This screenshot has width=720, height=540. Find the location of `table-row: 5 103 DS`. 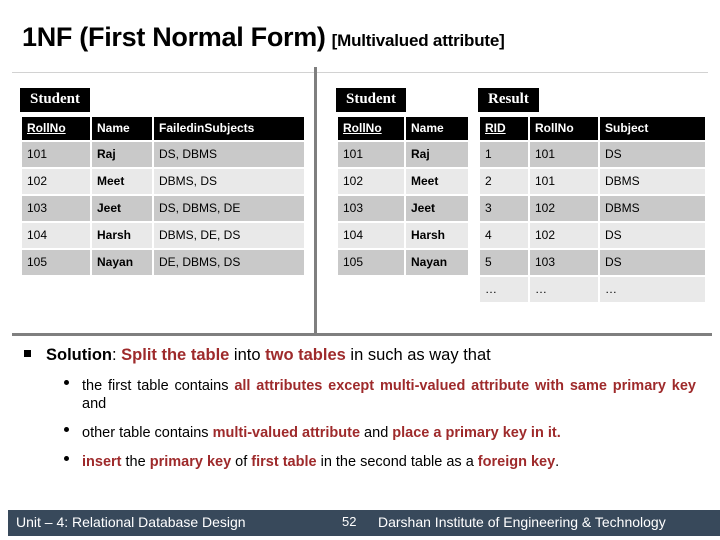

table-row: 5 103 DS is located at coordinates (592, 262).